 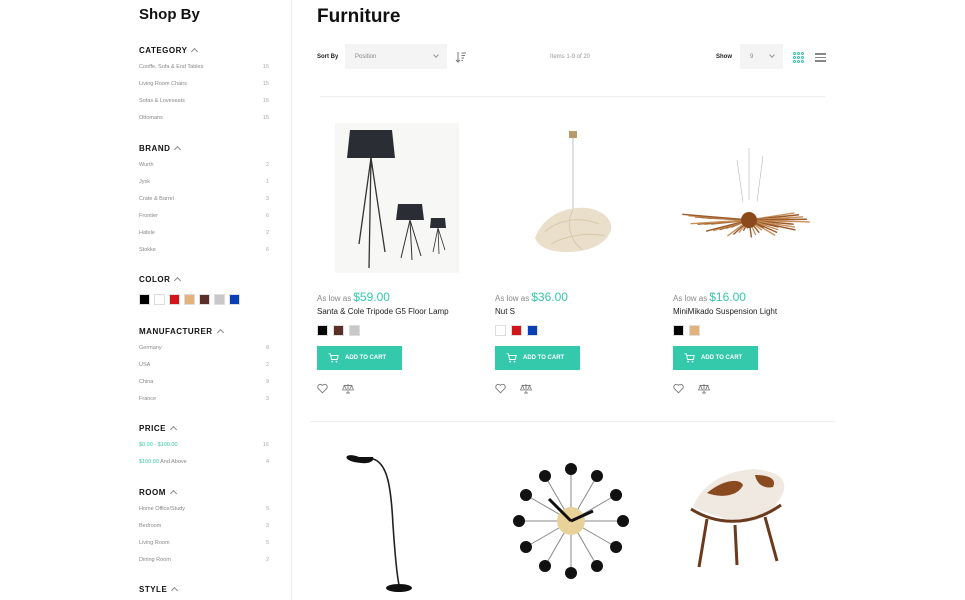 I want to click on as-low-as-label: As low as, so click(x=690, y=298).